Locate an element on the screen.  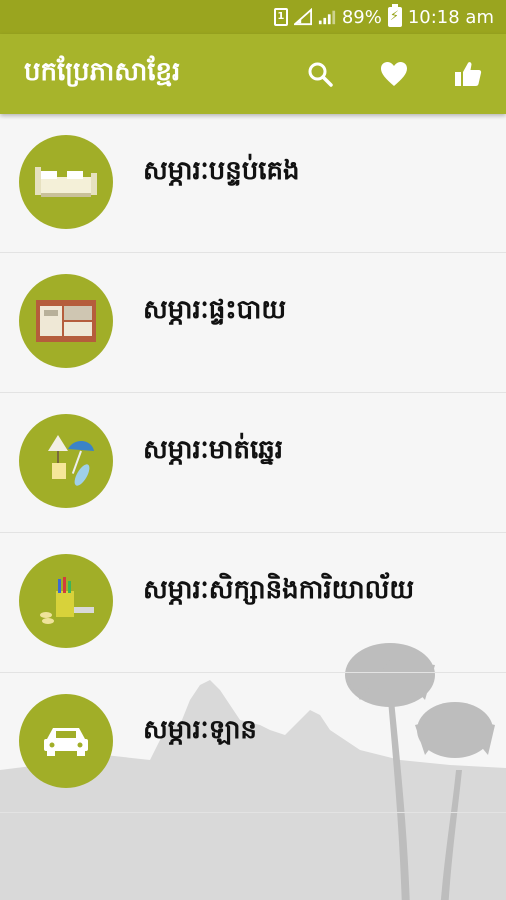
category-label: សម្ភារៈផ្ទះបាយ is located at coordinates (215, 310).